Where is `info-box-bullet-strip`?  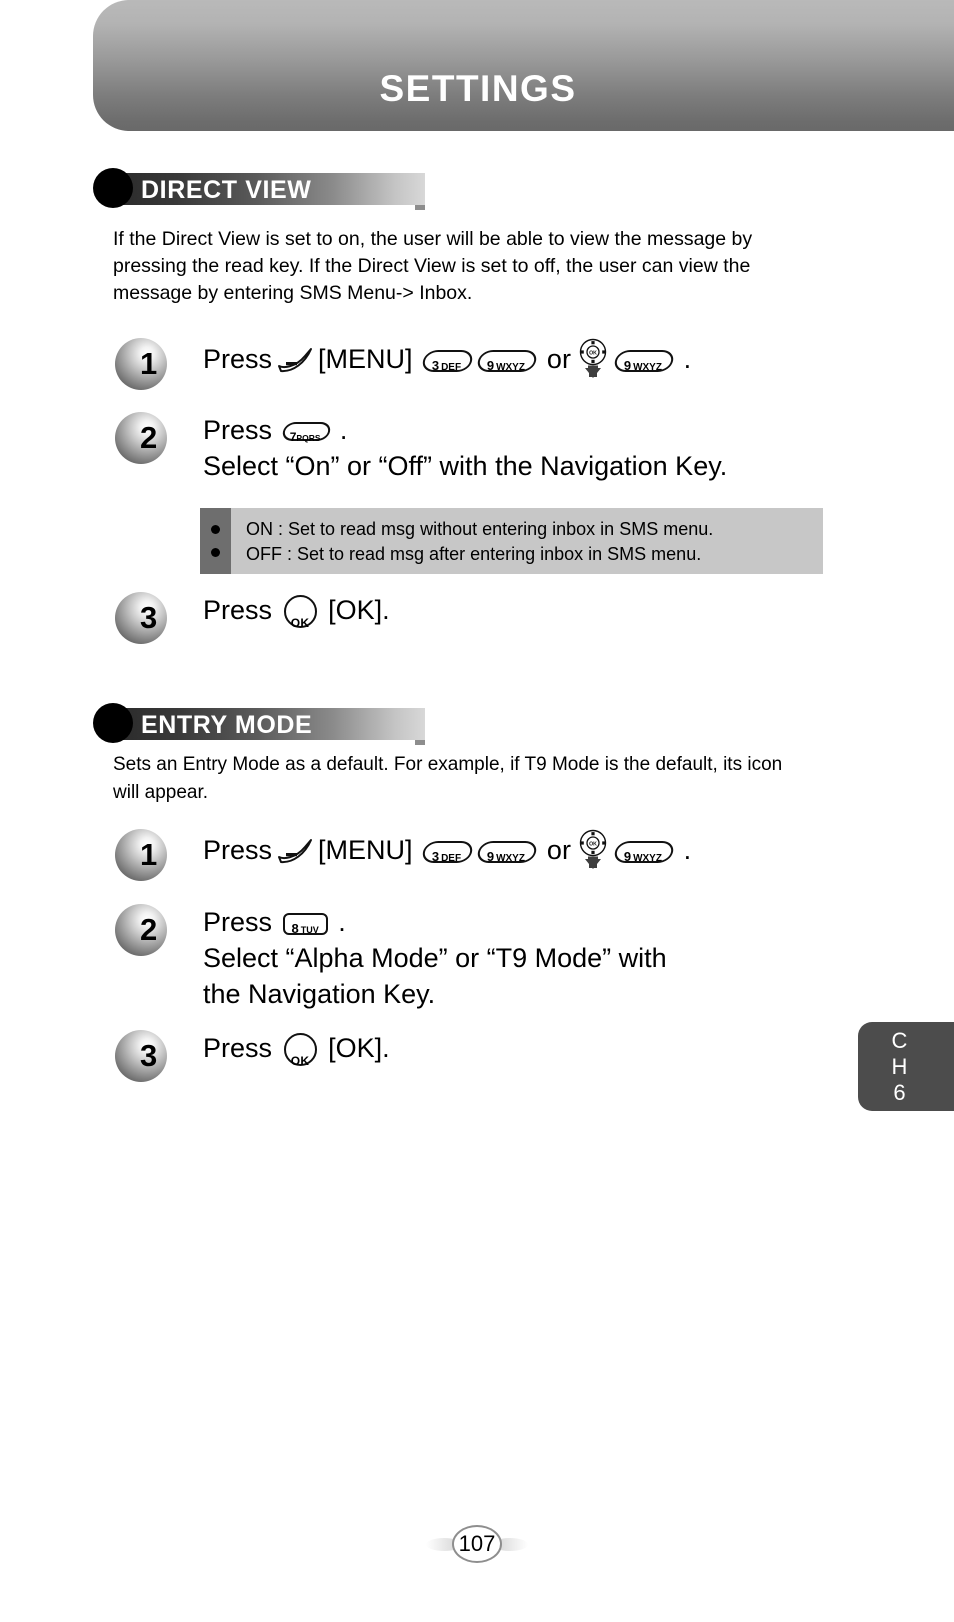 info-box-bullet-strip is located at coordinates (215, 541).